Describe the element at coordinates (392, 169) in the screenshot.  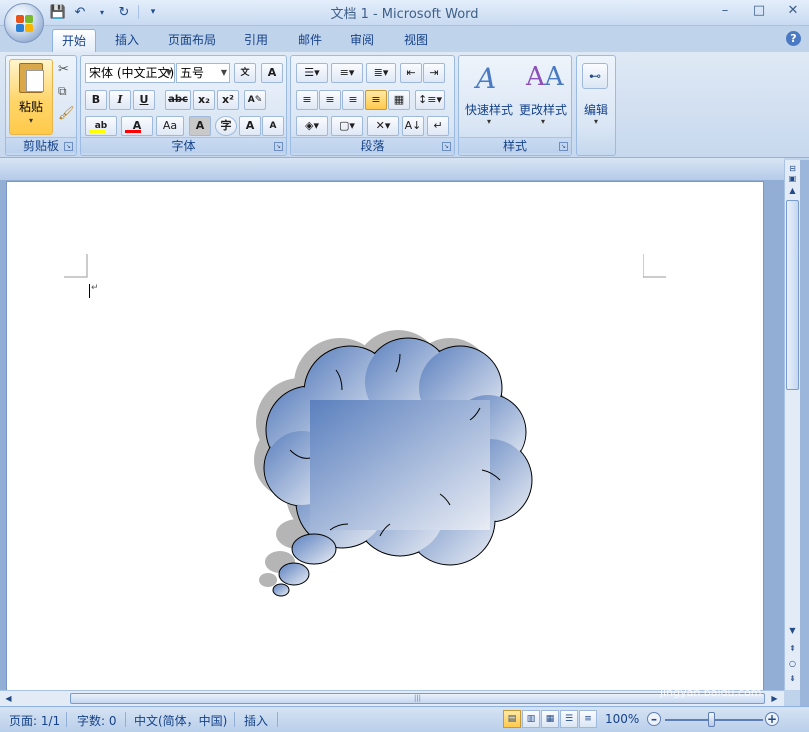
I see `ruler-strip` at that location.